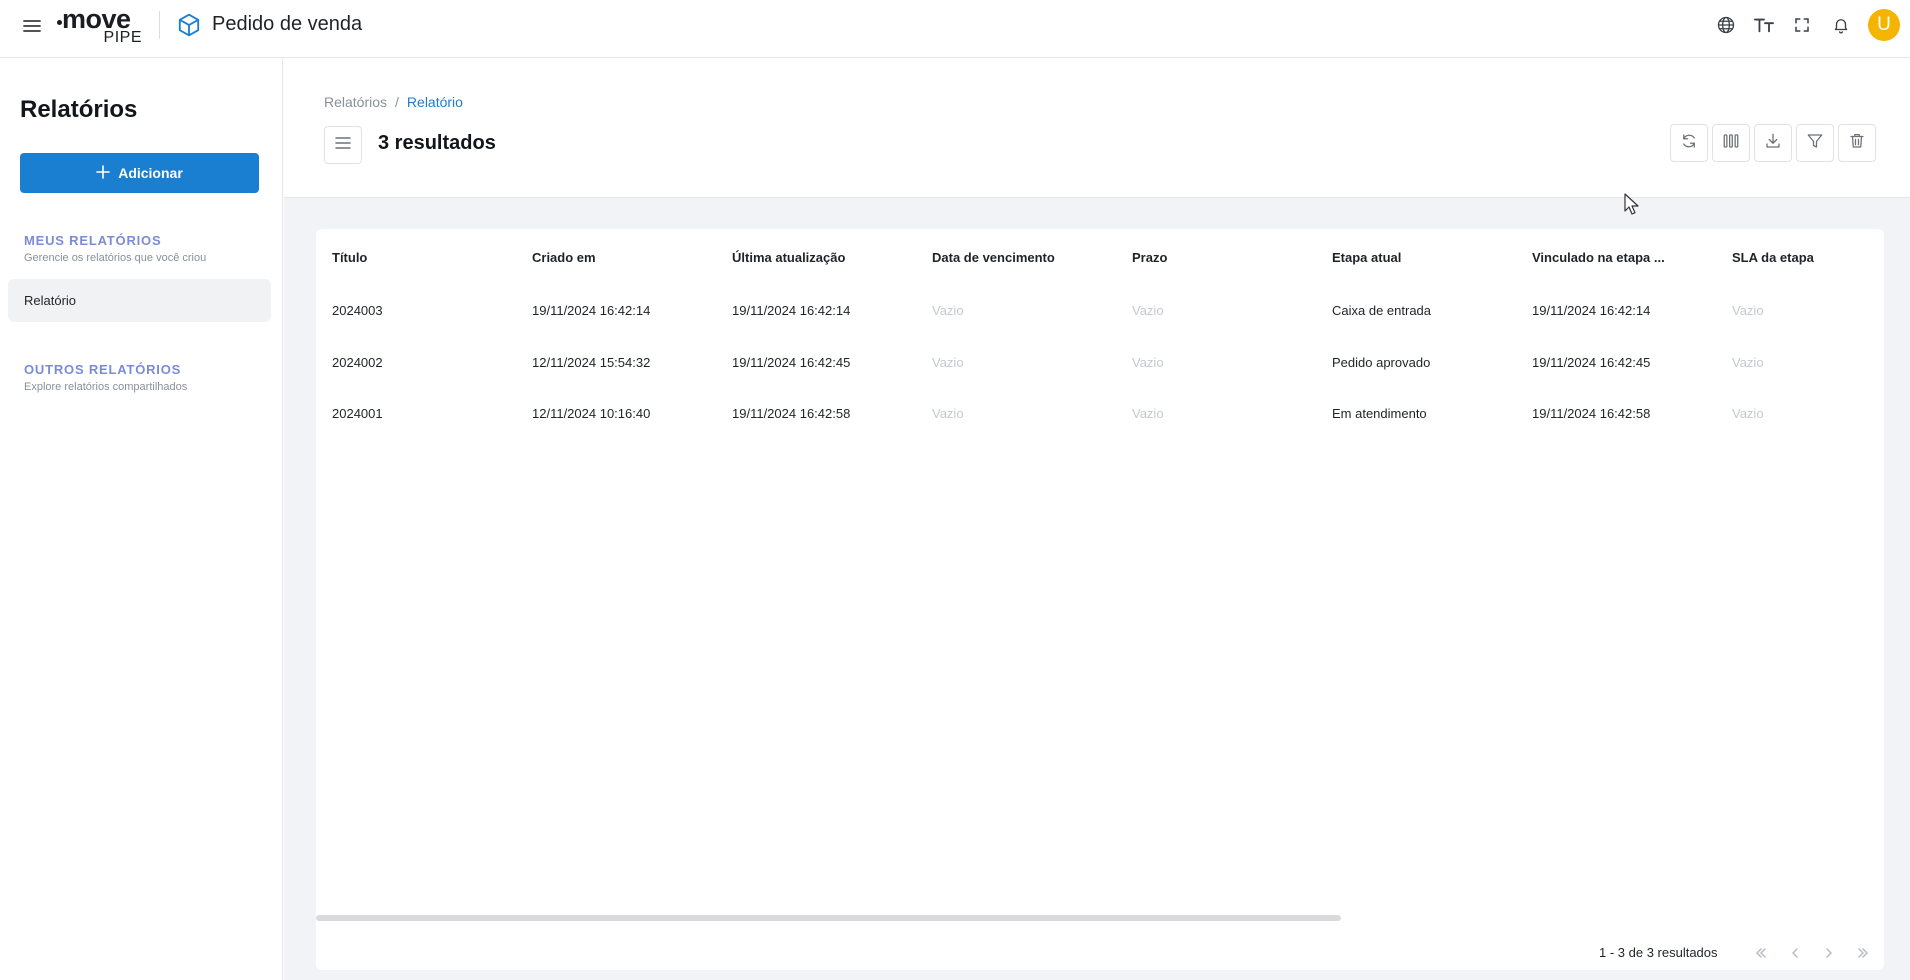 This screenshot has height=980, width=1910. What do you see at coordinates (434, 102) in the screenshot?
I see `breadcrumb-current: Relatório` at bounding box center [434, 102].